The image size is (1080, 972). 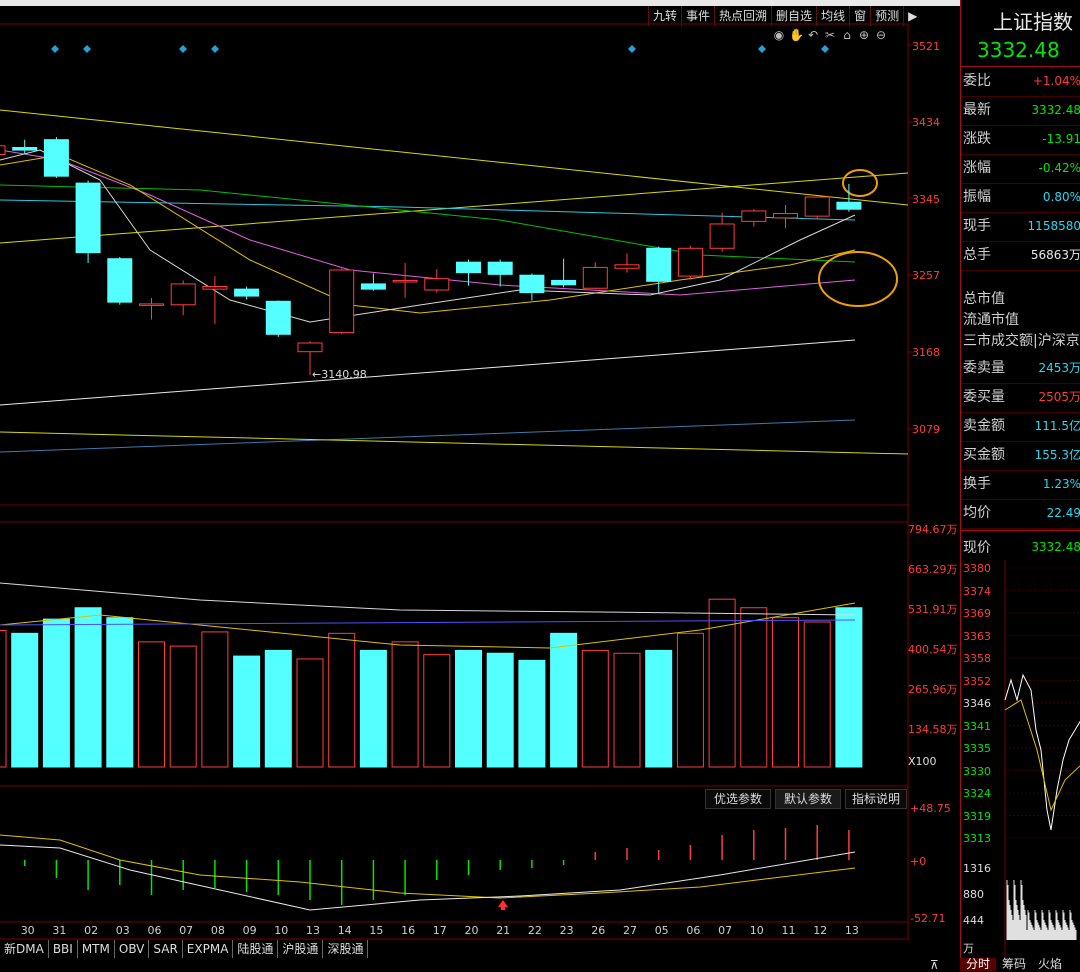 I want to click on low-price-annotation: ←3140.98, so click(x=339, y=374).